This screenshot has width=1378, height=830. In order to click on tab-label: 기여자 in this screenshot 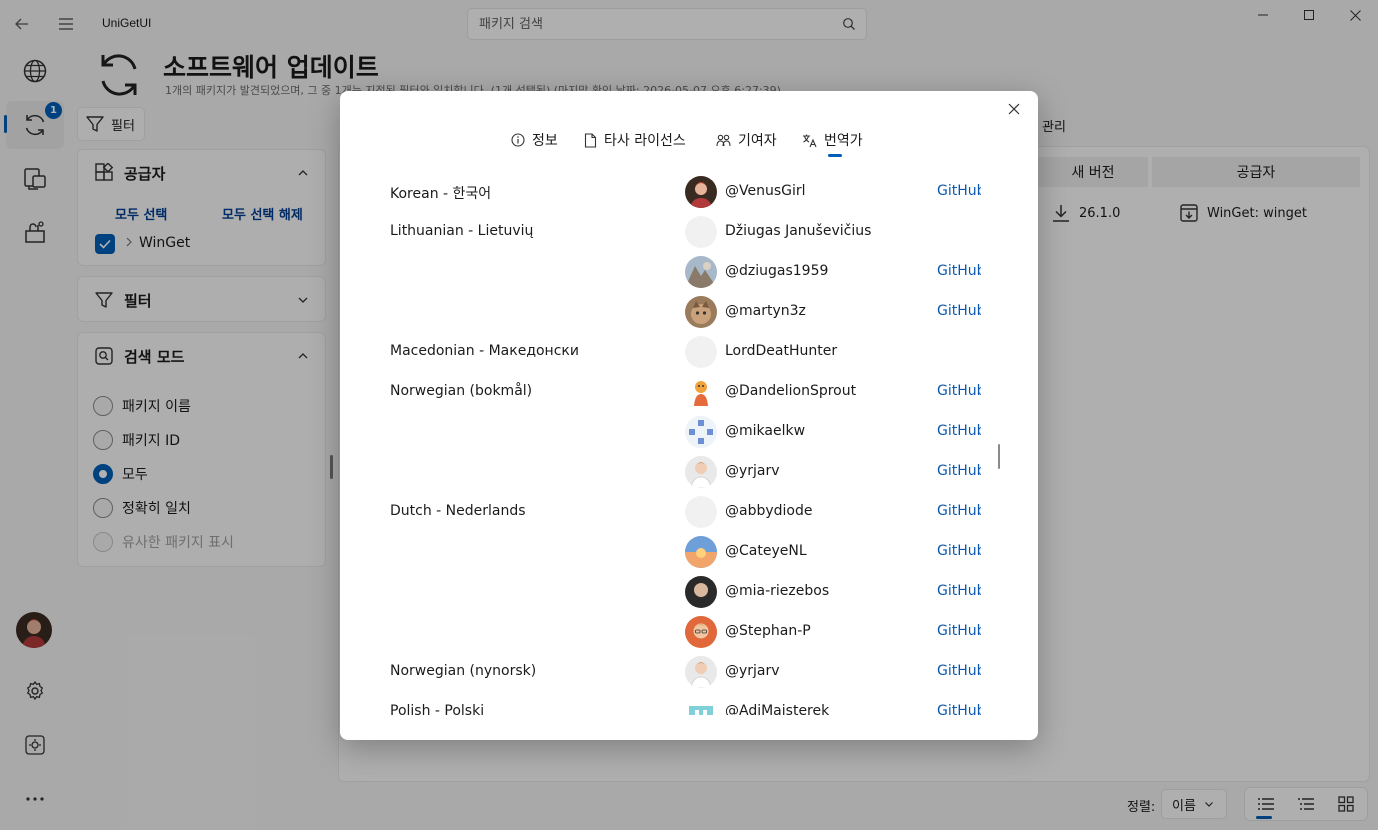, I will do `click(757, 141)`.